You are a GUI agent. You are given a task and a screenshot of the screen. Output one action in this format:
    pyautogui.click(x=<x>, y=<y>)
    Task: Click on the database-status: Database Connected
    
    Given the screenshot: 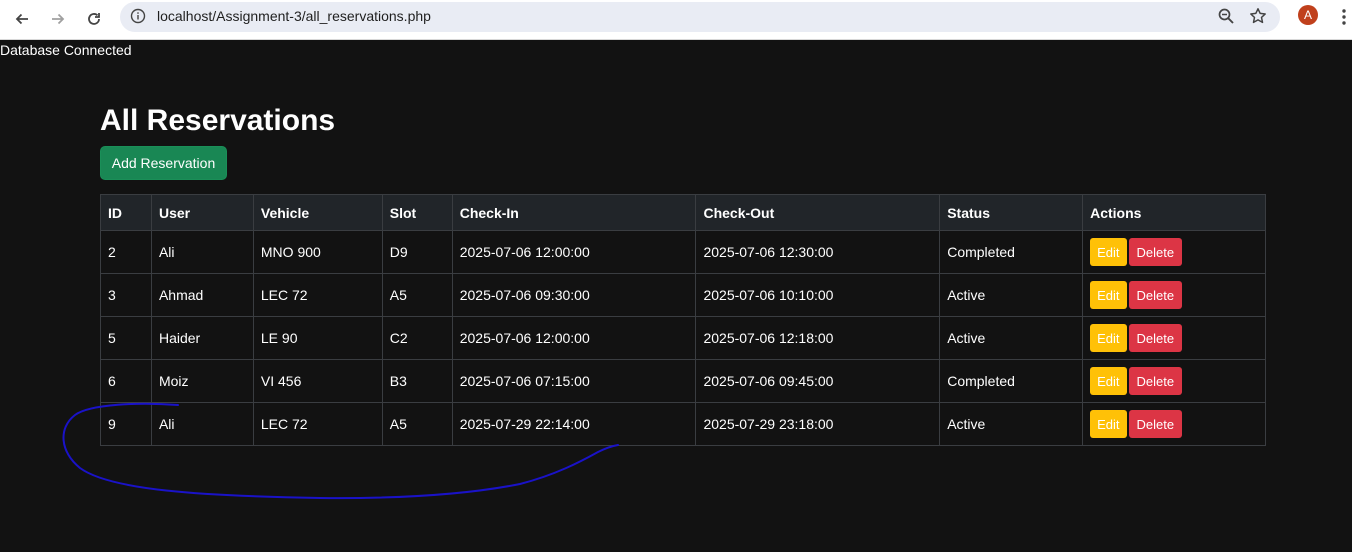 What is the action you would take?
    pyautogui.click(x=66, y=50)
    